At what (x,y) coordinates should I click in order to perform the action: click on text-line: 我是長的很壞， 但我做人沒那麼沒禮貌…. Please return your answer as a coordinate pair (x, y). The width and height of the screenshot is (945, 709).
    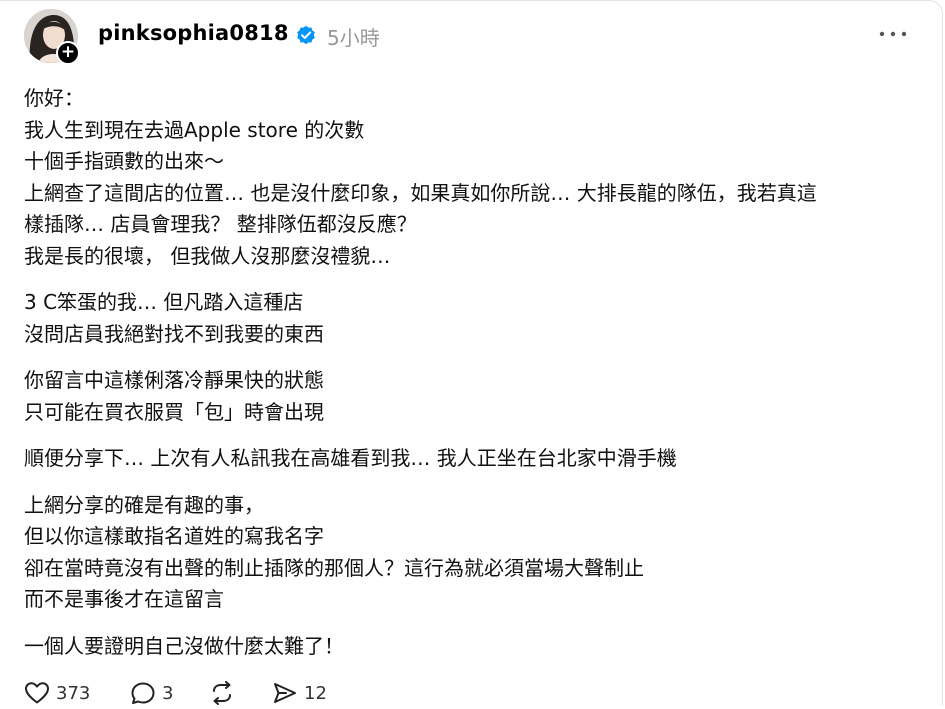
    Looking at the image, I should click on (207, 255).